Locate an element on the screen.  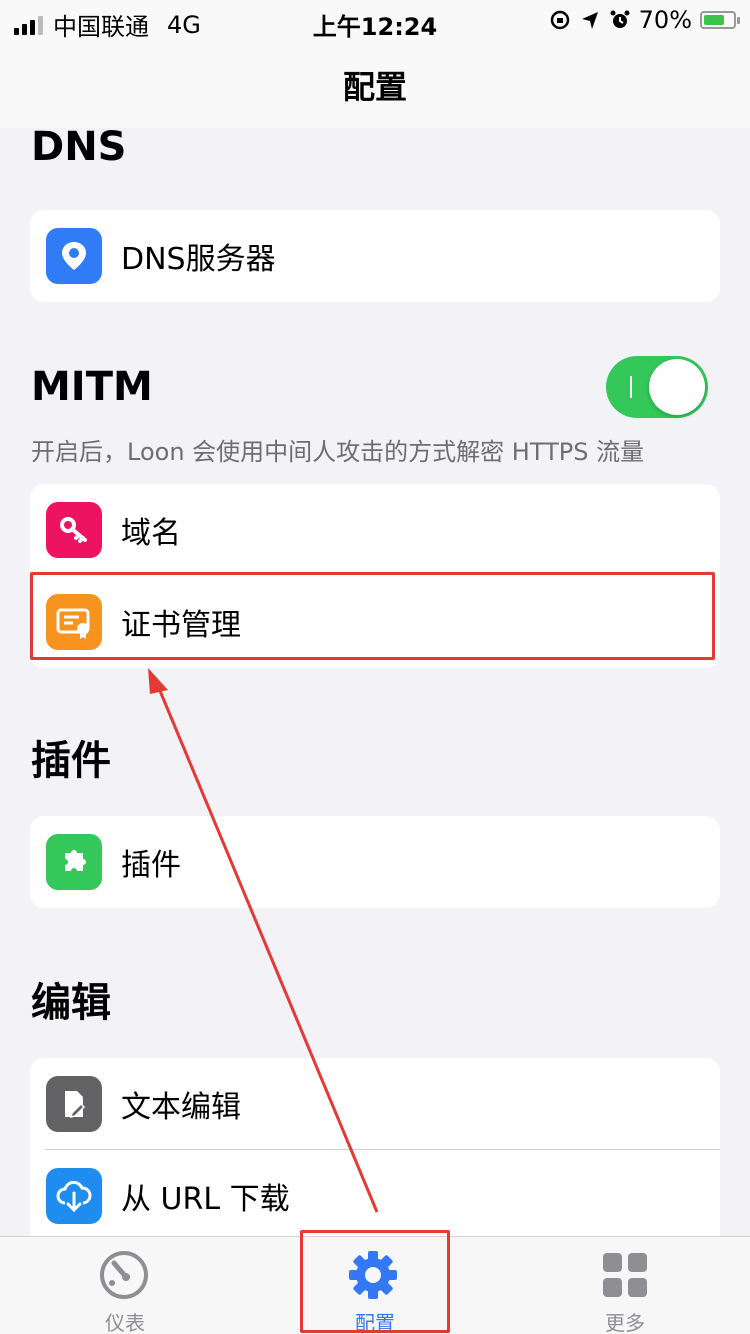
list-item-label: 插件 is located at coordinates (151, 865).